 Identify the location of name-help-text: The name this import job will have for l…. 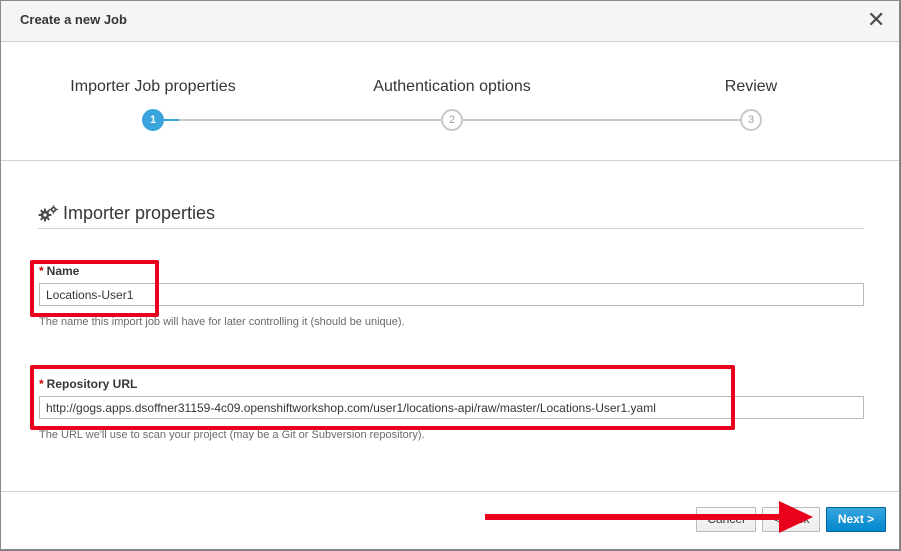
(222, 322).